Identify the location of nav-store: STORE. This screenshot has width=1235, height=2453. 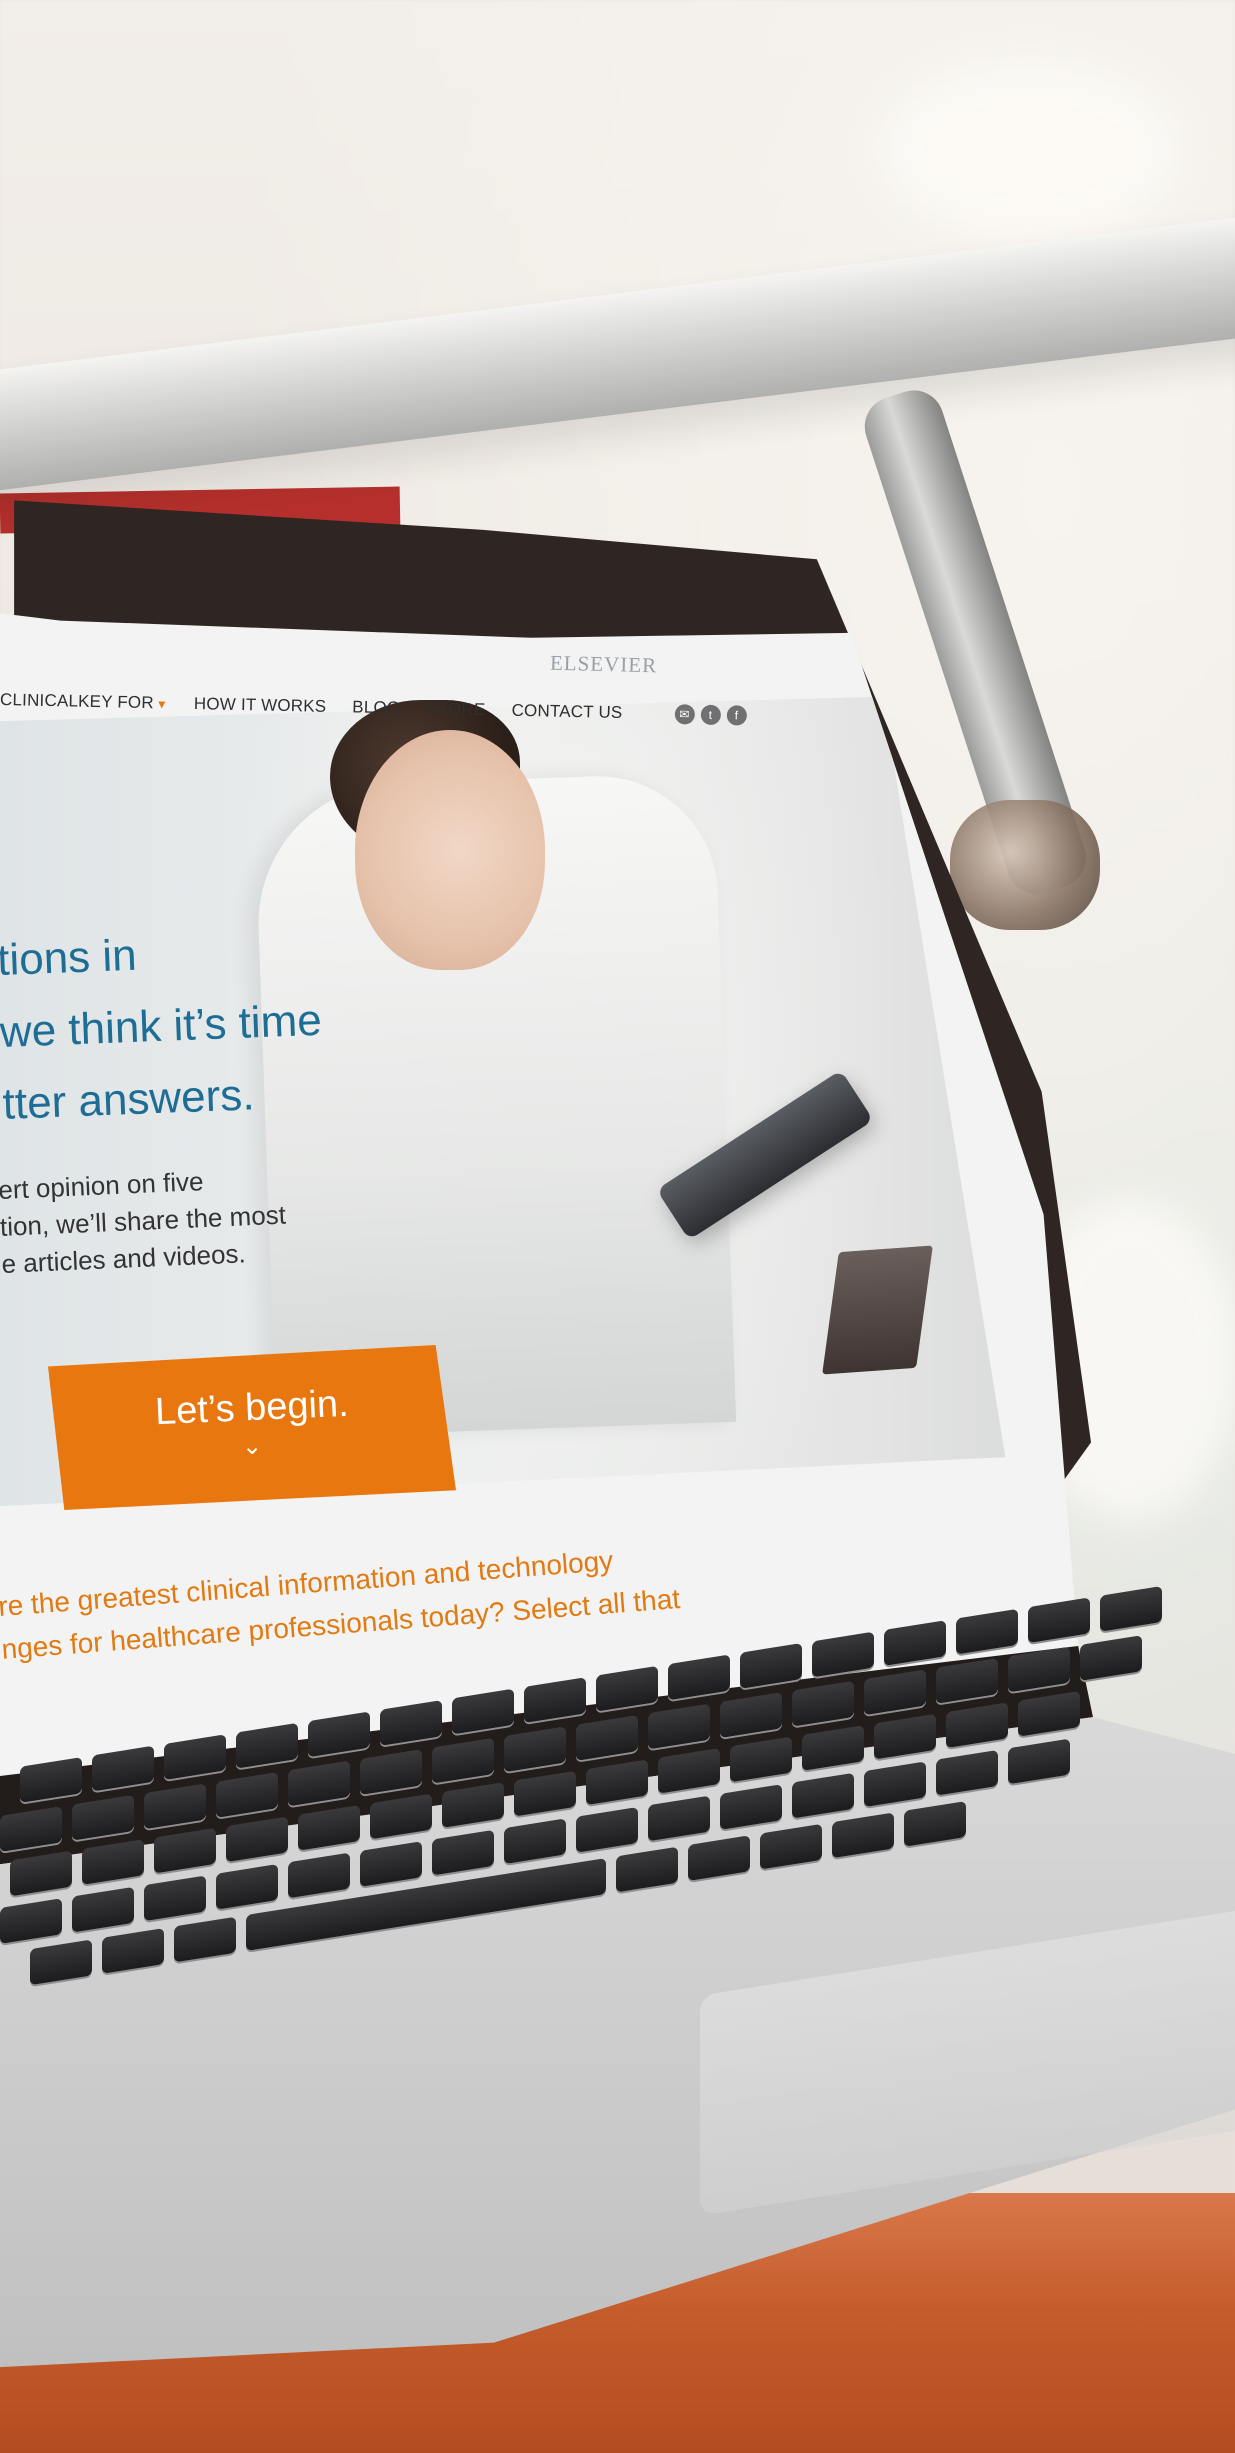
(456, 709).